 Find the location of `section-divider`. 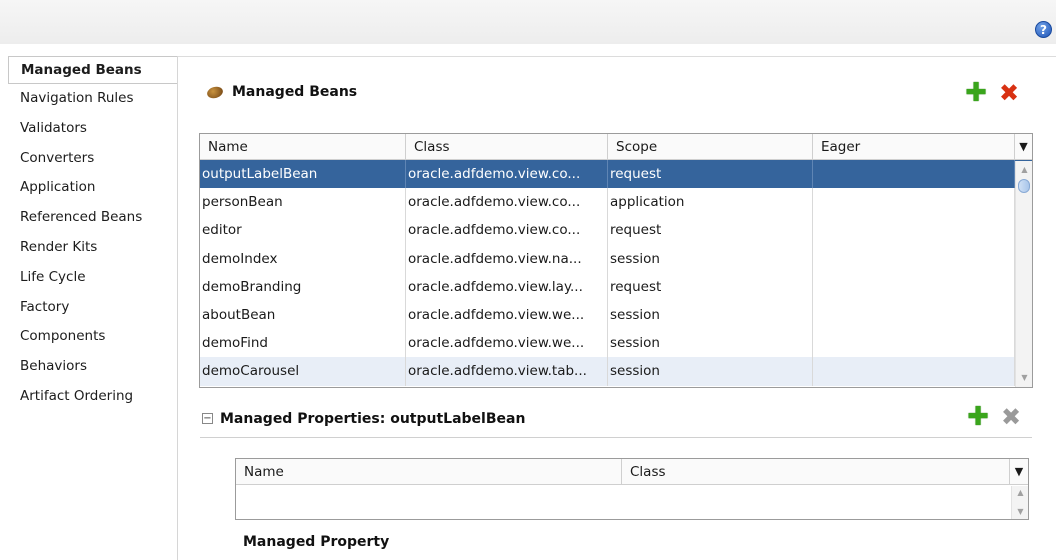

section-divider is located at coordinates (616, 437).